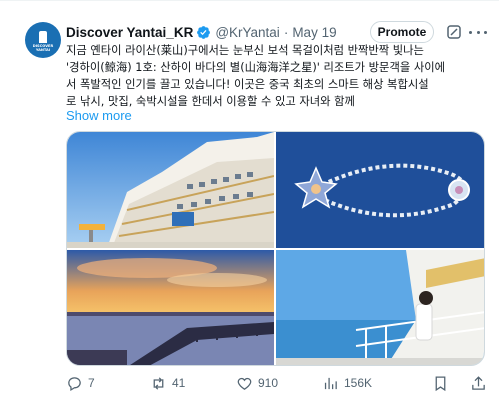  I want to click on heart-icon, so click(244, 383).